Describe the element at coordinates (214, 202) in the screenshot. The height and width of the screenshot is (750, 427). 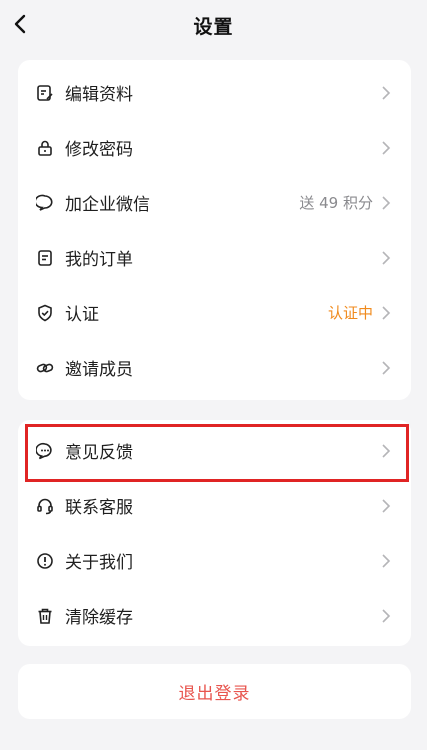
I see `settings-item-add-wechat: 加企业微信 送 49 积分` at that location.